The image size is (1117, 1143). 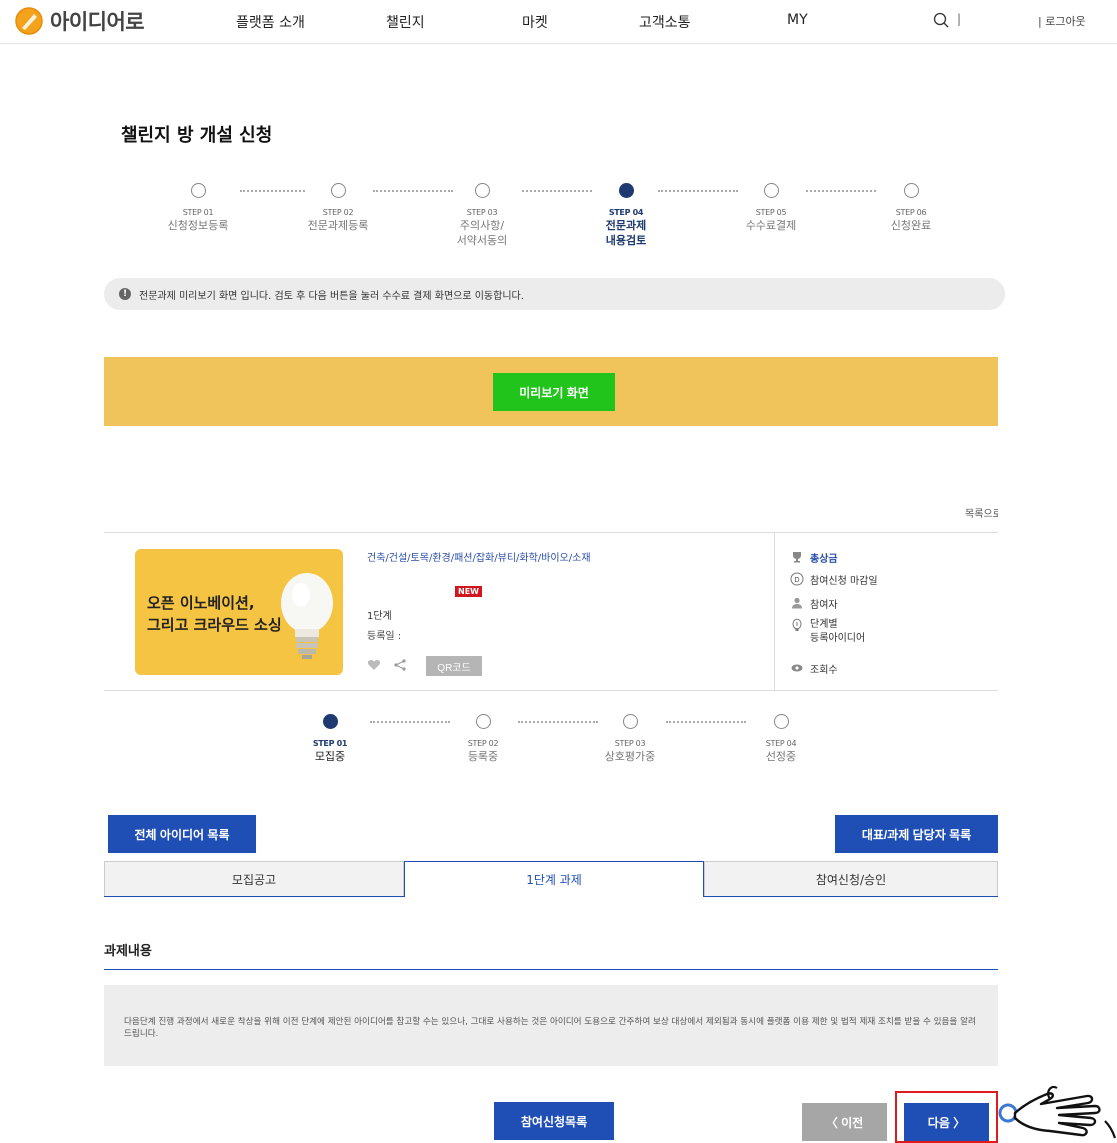 I want to click on all-ideas-list-button: 전체 아이디어 목록, so click(x=182, y=834).